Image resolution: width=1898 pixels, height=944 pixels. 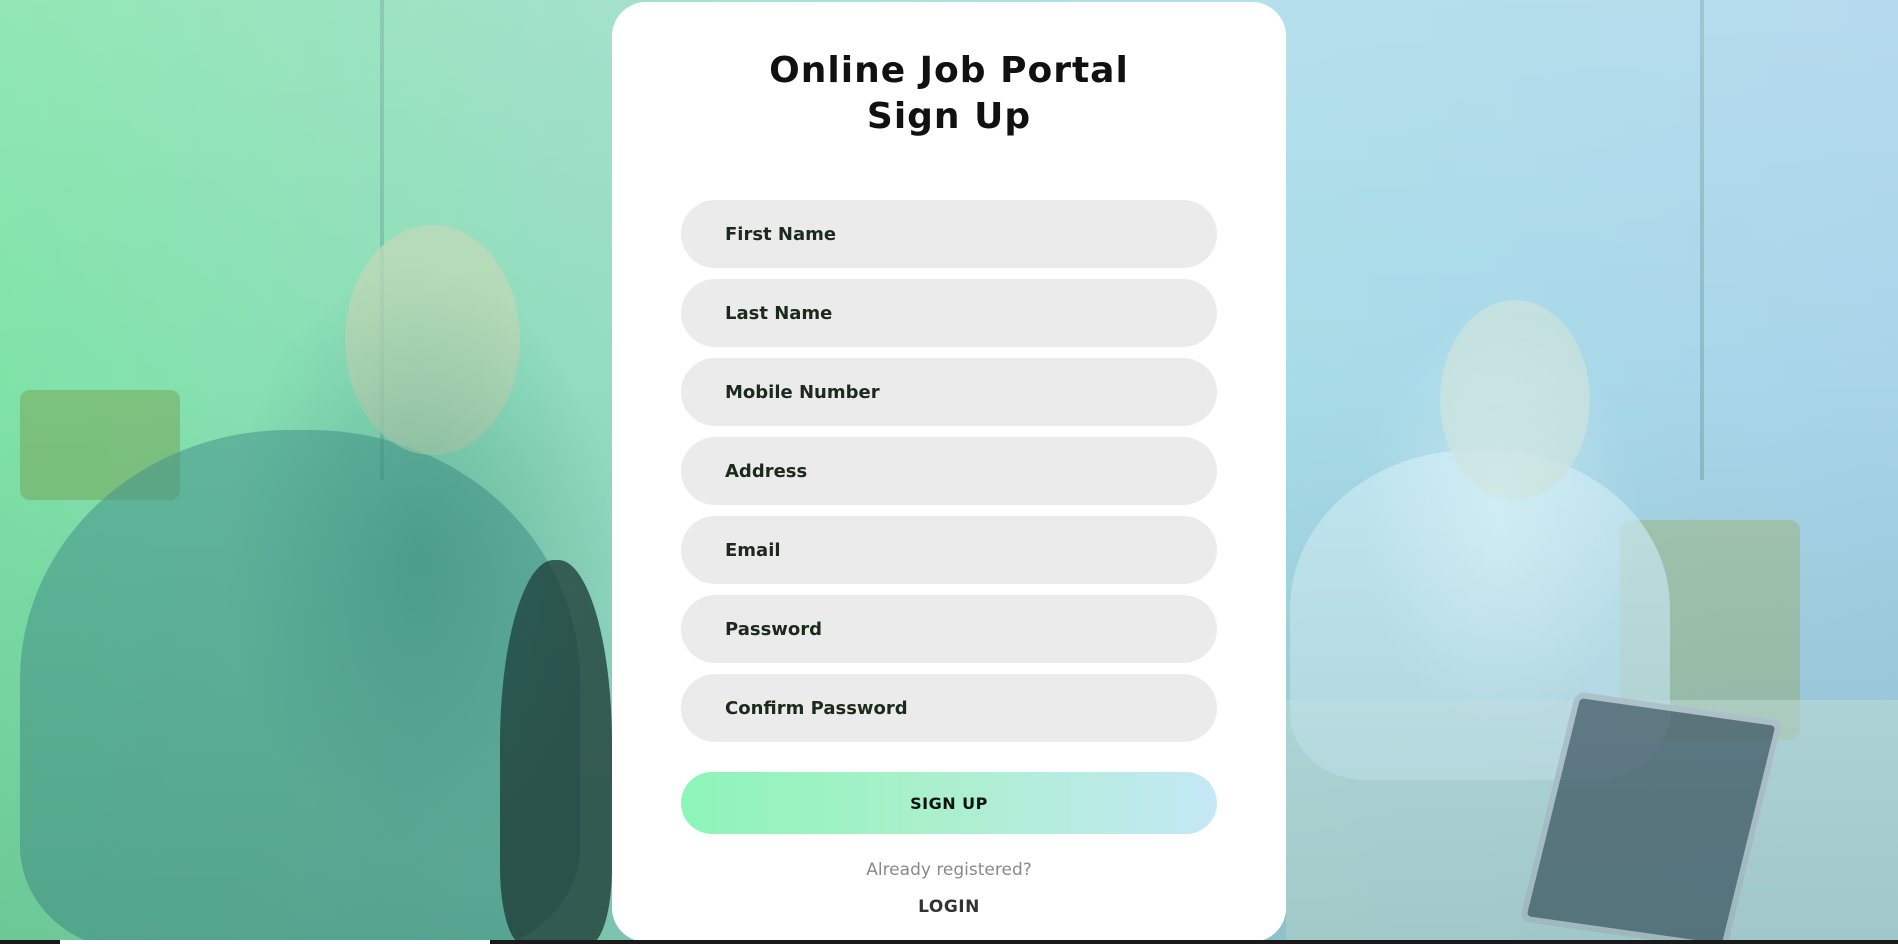 I want to click on bottom-edge-bar, so click(x=949, y=942).